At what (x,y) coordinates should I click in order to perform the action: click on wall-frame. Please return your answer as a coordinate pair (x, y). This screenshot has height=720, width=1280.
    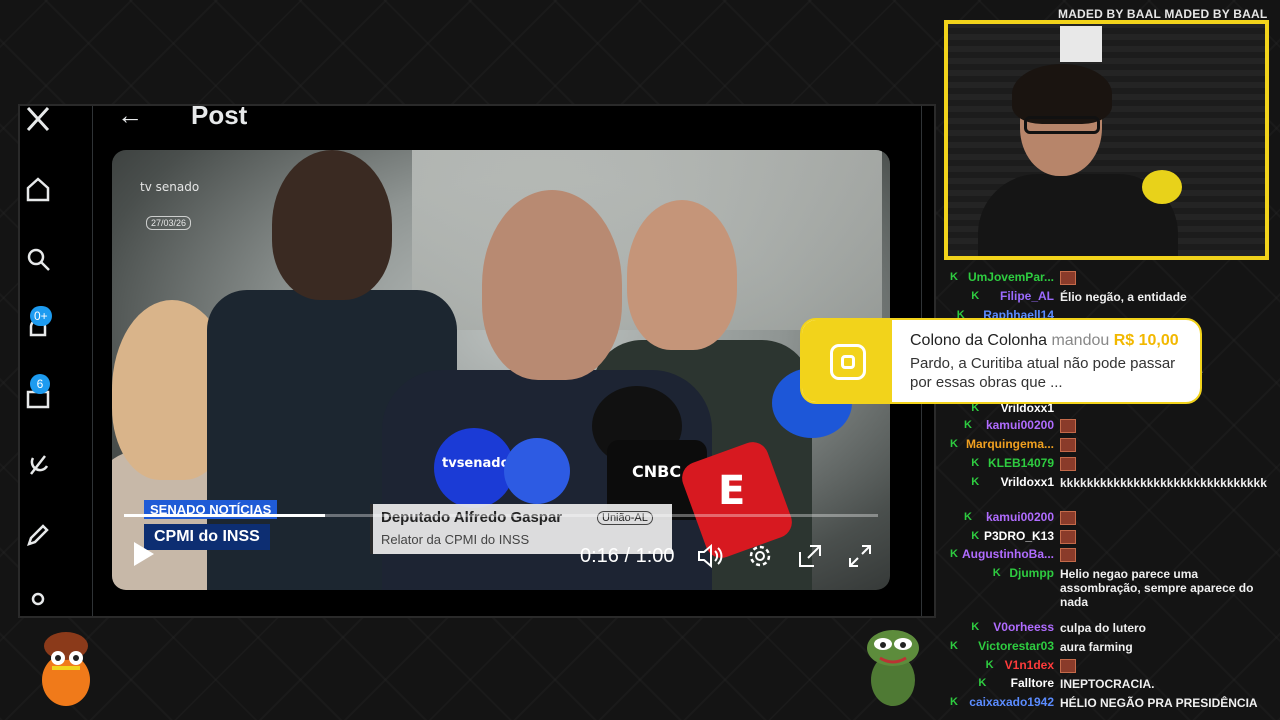
    Looking at the image, I should click on (1081, 44).